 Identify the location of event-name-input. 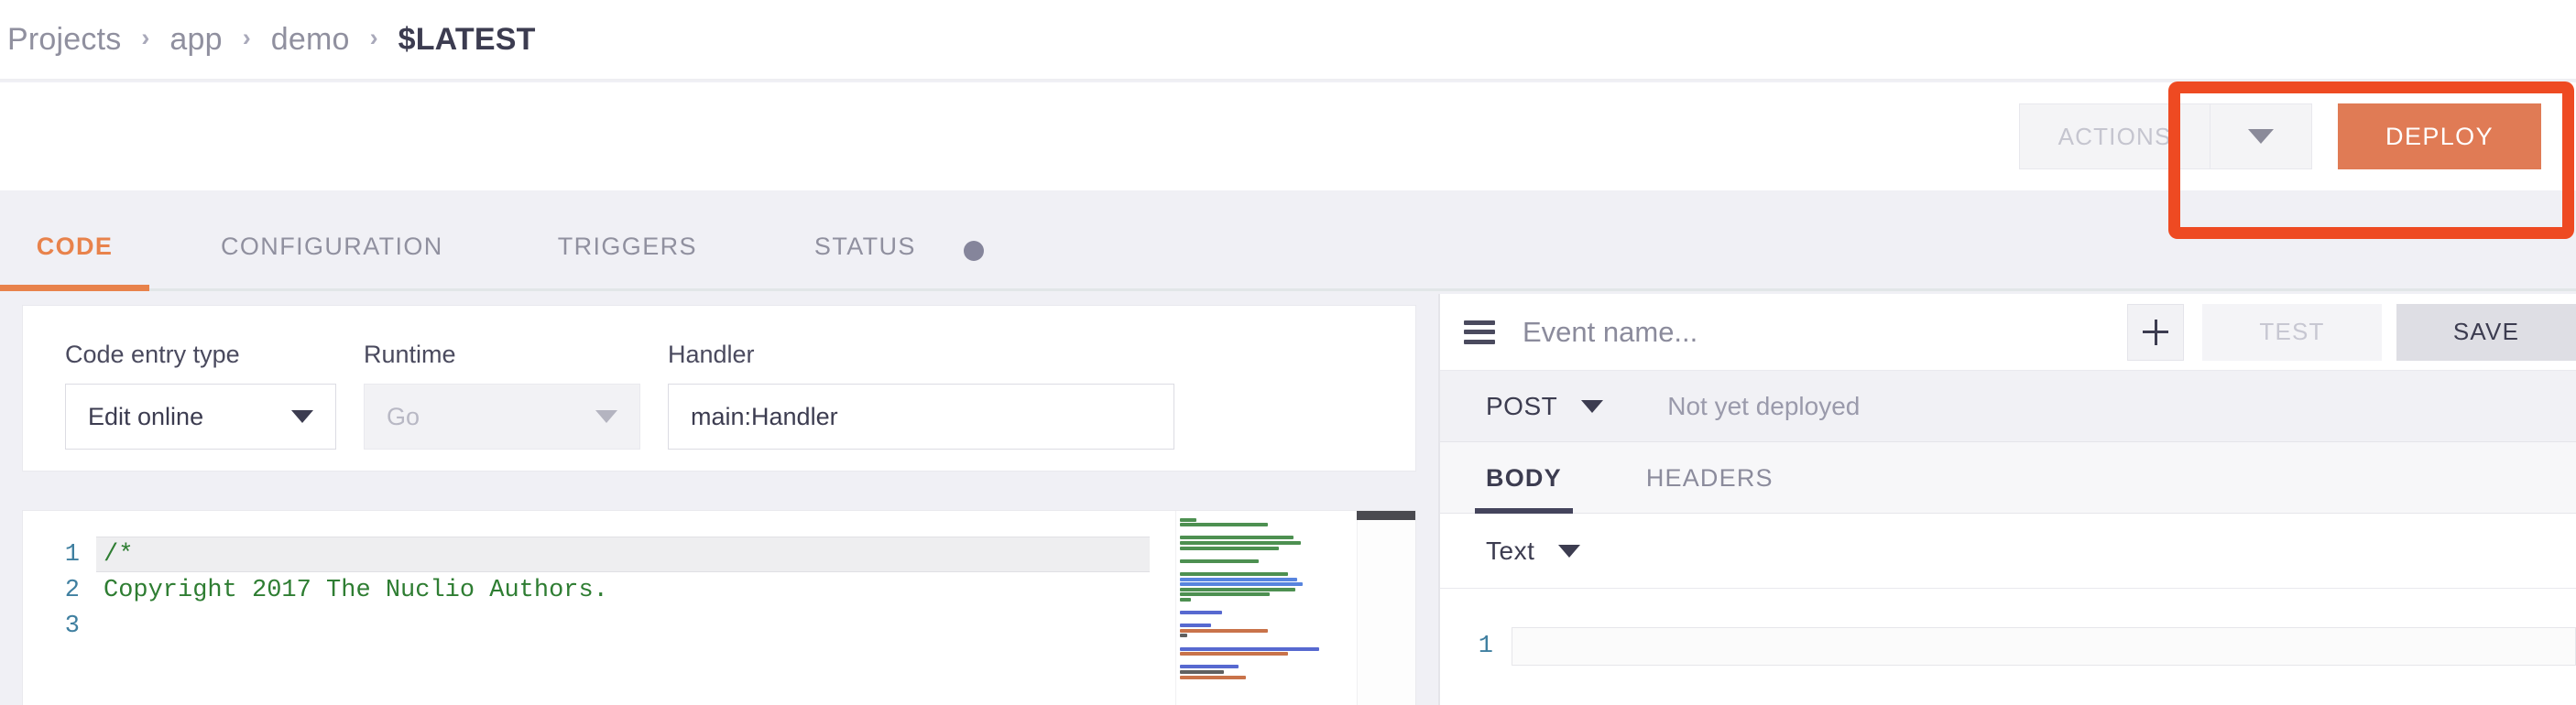
(1825, 332).